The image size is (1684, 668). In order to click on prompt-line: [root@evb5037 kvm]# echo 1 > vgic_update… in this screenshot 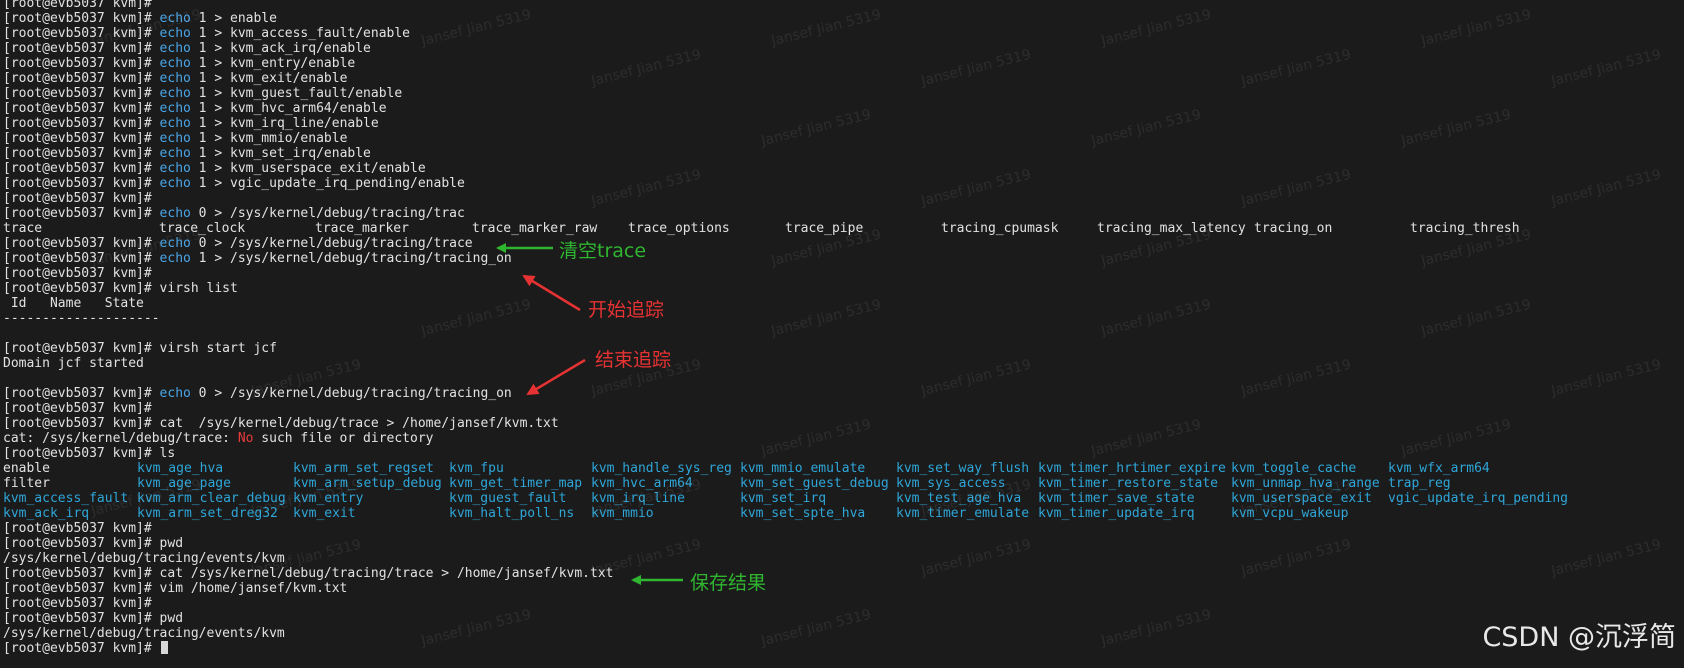, I will do `click(842, 183)`.